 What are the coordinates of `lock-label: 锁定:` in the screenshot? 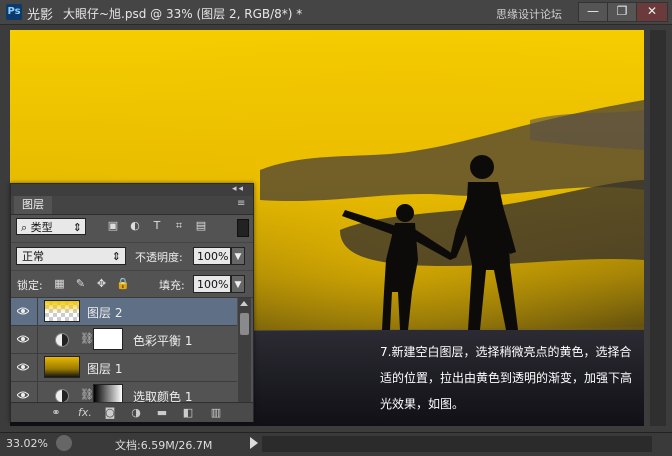 It's located at (30, 285).